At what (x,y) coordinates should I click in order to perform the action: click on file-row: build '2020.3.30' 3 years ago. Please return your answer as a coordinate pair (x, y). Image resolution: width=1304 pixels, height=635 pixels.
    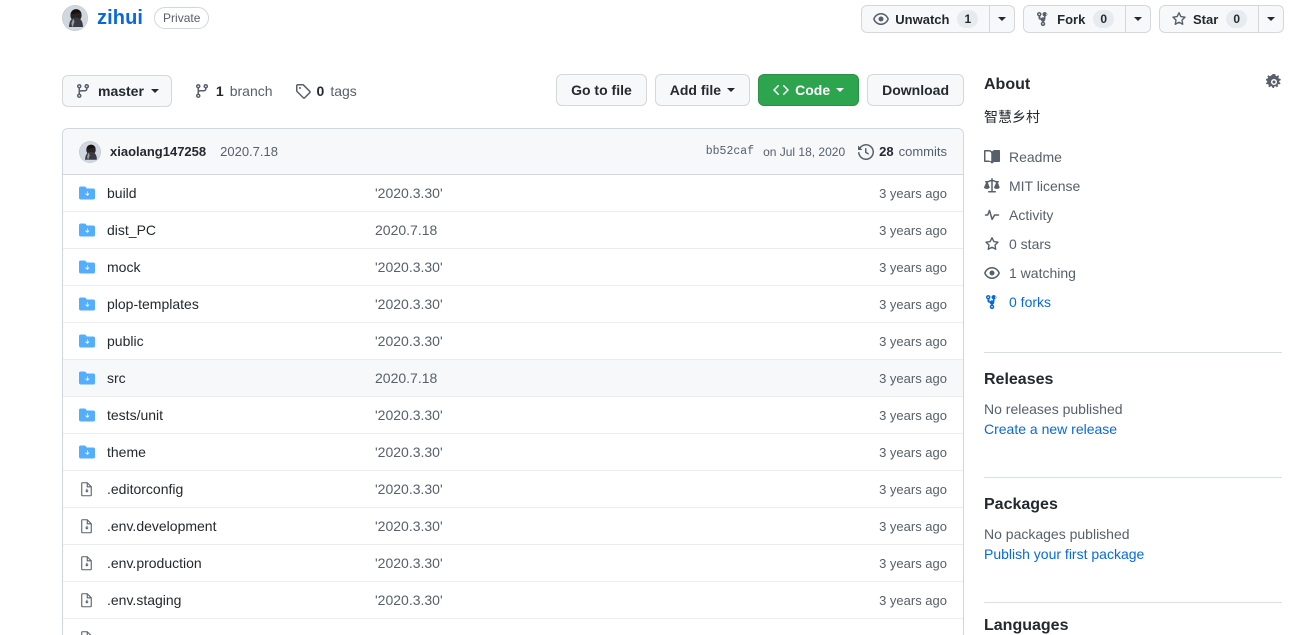
    Looking at the image, I should click on (513, 193).